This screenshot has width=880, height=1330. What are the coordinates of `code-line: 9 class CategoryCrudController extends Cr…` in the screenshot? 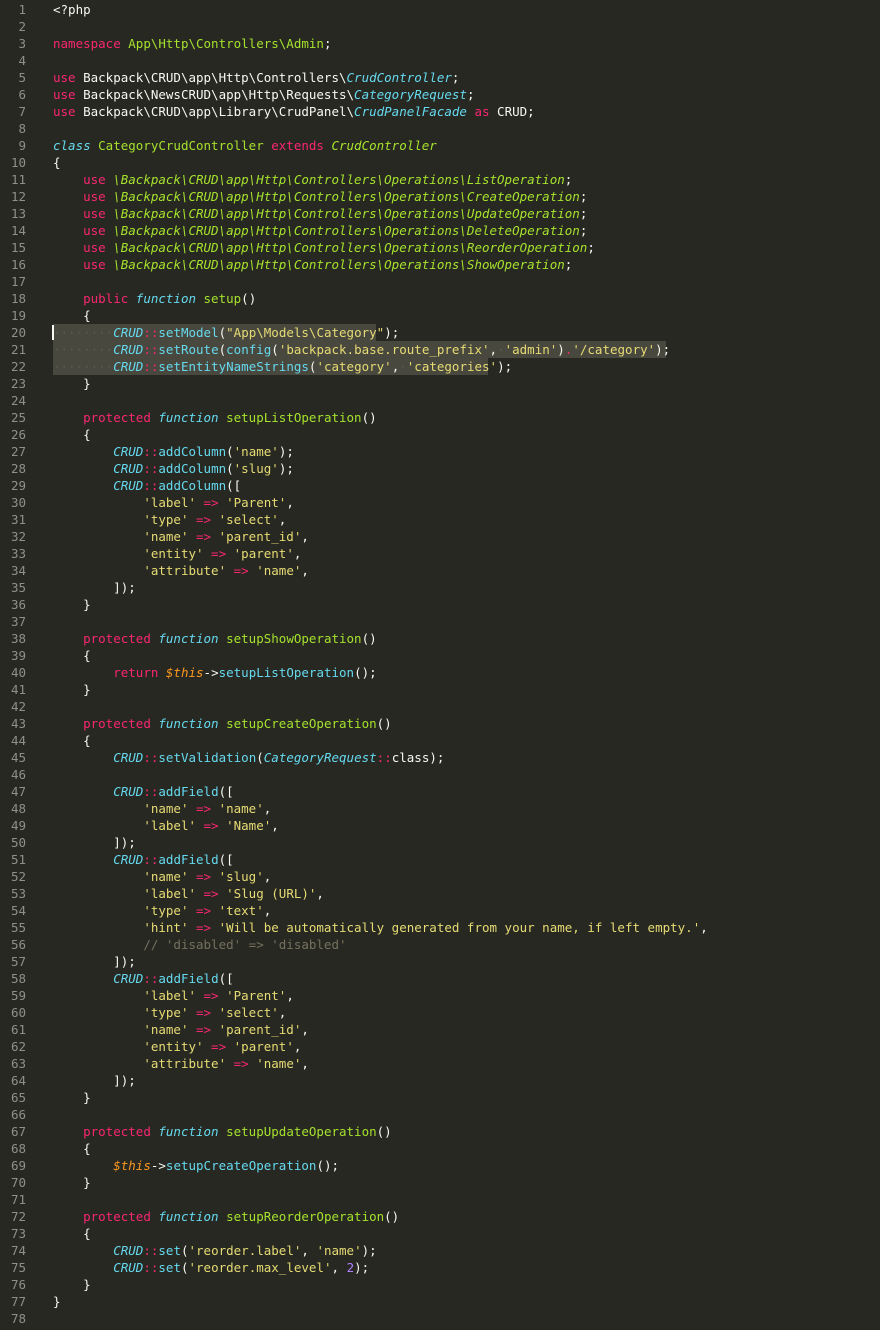 It's located at (440, 145).